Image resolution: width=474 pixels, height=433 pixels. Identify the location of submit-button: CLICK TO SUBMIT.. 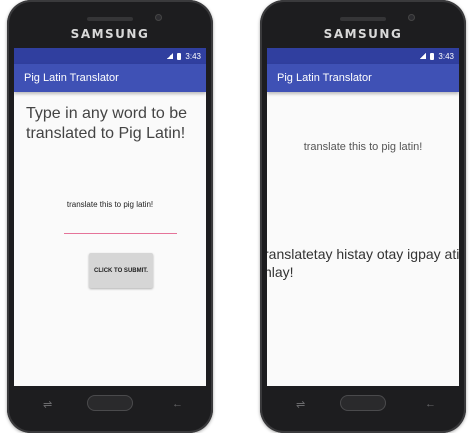
(121, 270).